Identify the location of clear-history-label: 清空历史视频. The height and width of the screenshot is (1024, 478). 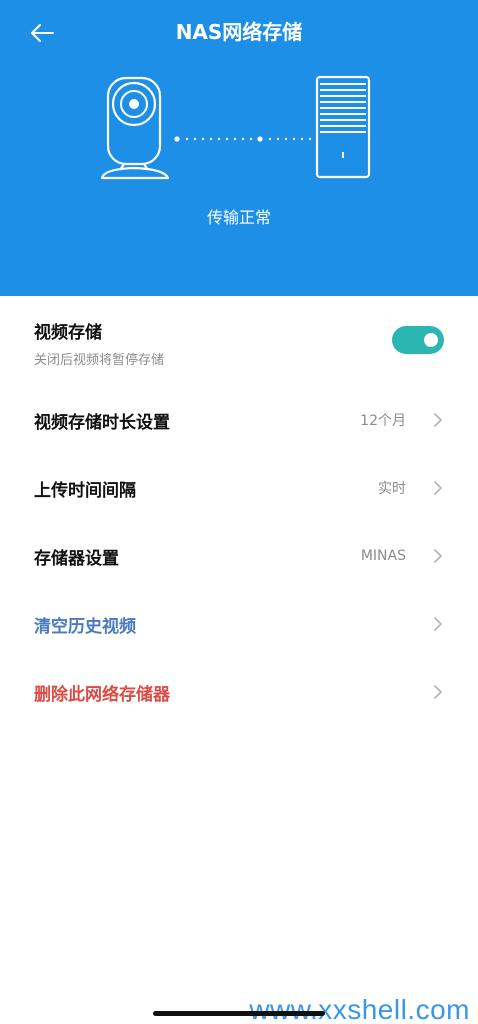
(85, 626).